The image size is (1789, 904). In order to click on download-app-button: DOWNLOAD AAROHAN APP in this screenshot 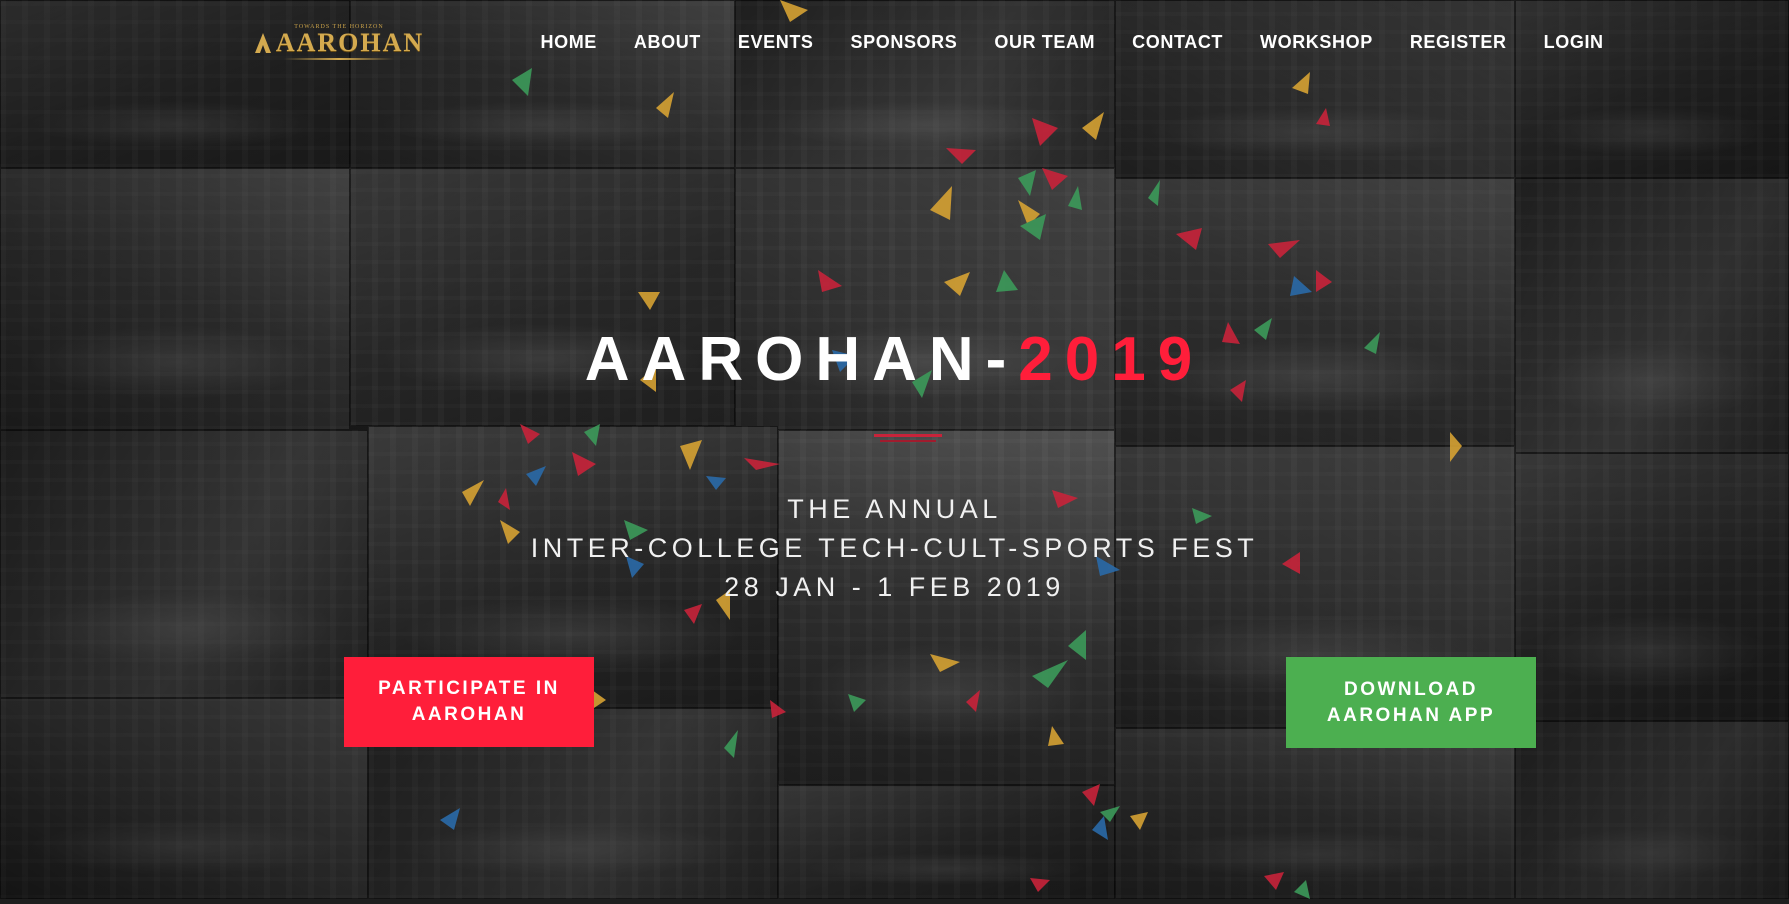, I will do `click(1411, 702)`.